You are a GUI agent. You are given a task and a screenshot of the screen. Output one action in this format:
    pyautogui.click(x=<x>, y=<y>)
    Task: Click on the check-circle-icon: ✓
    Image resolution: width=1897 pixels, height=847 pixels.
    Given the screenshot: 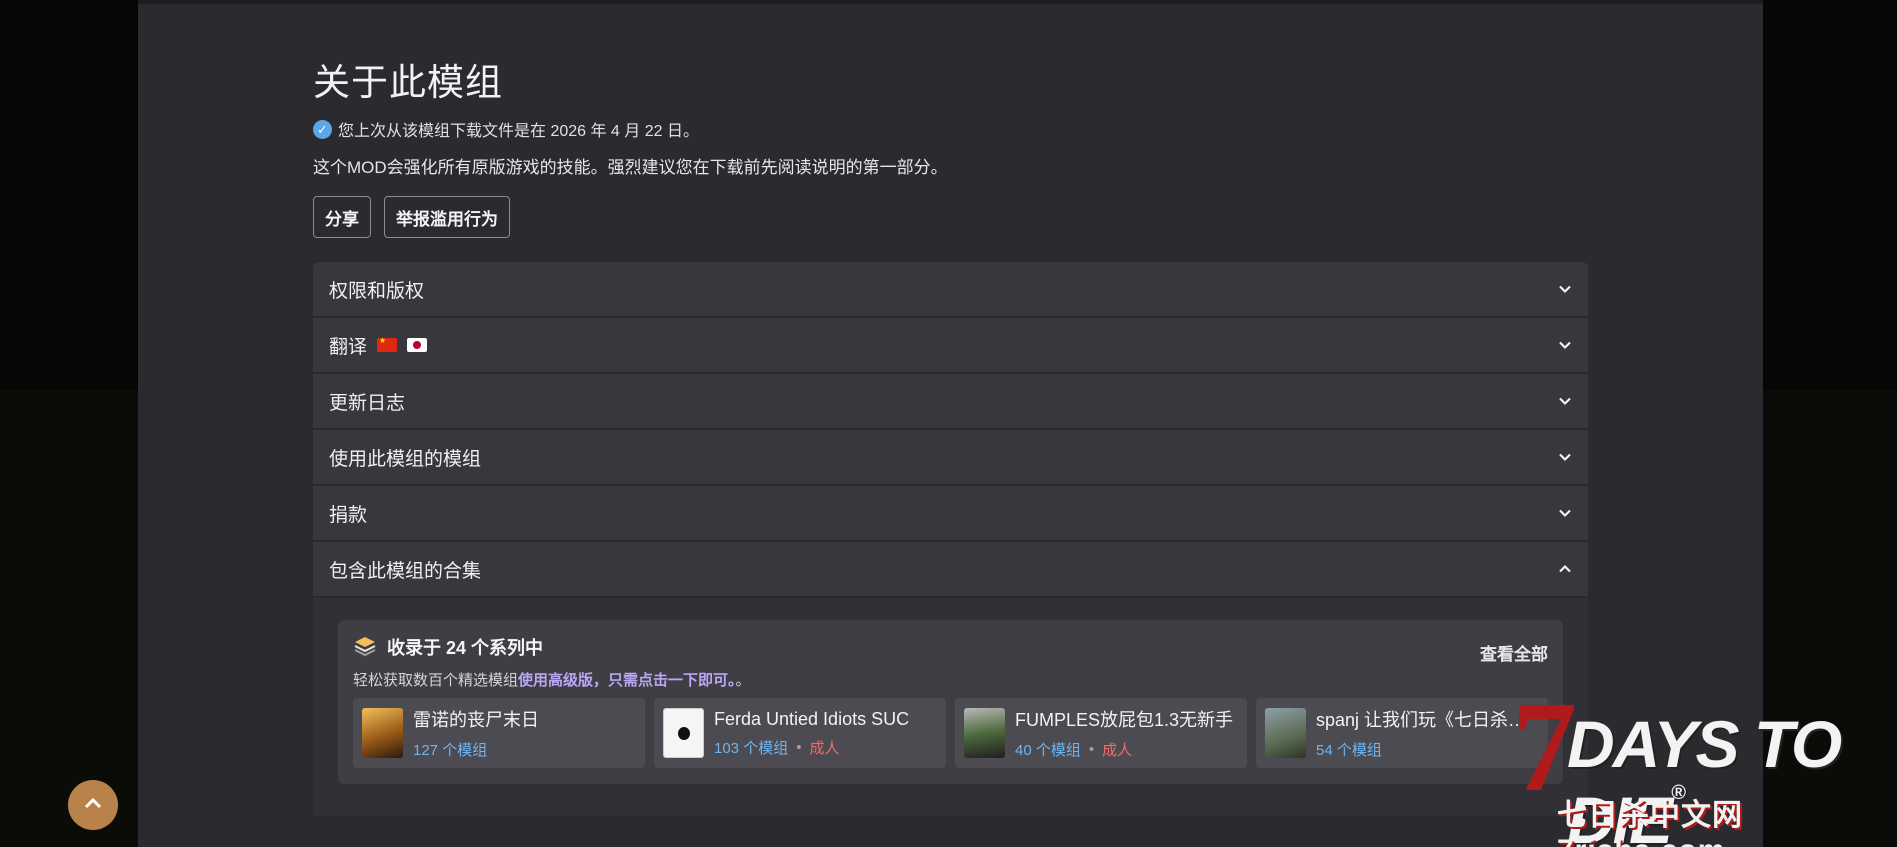 What is the action you would take?
    pyautogui.click(x=322, y=129)
    